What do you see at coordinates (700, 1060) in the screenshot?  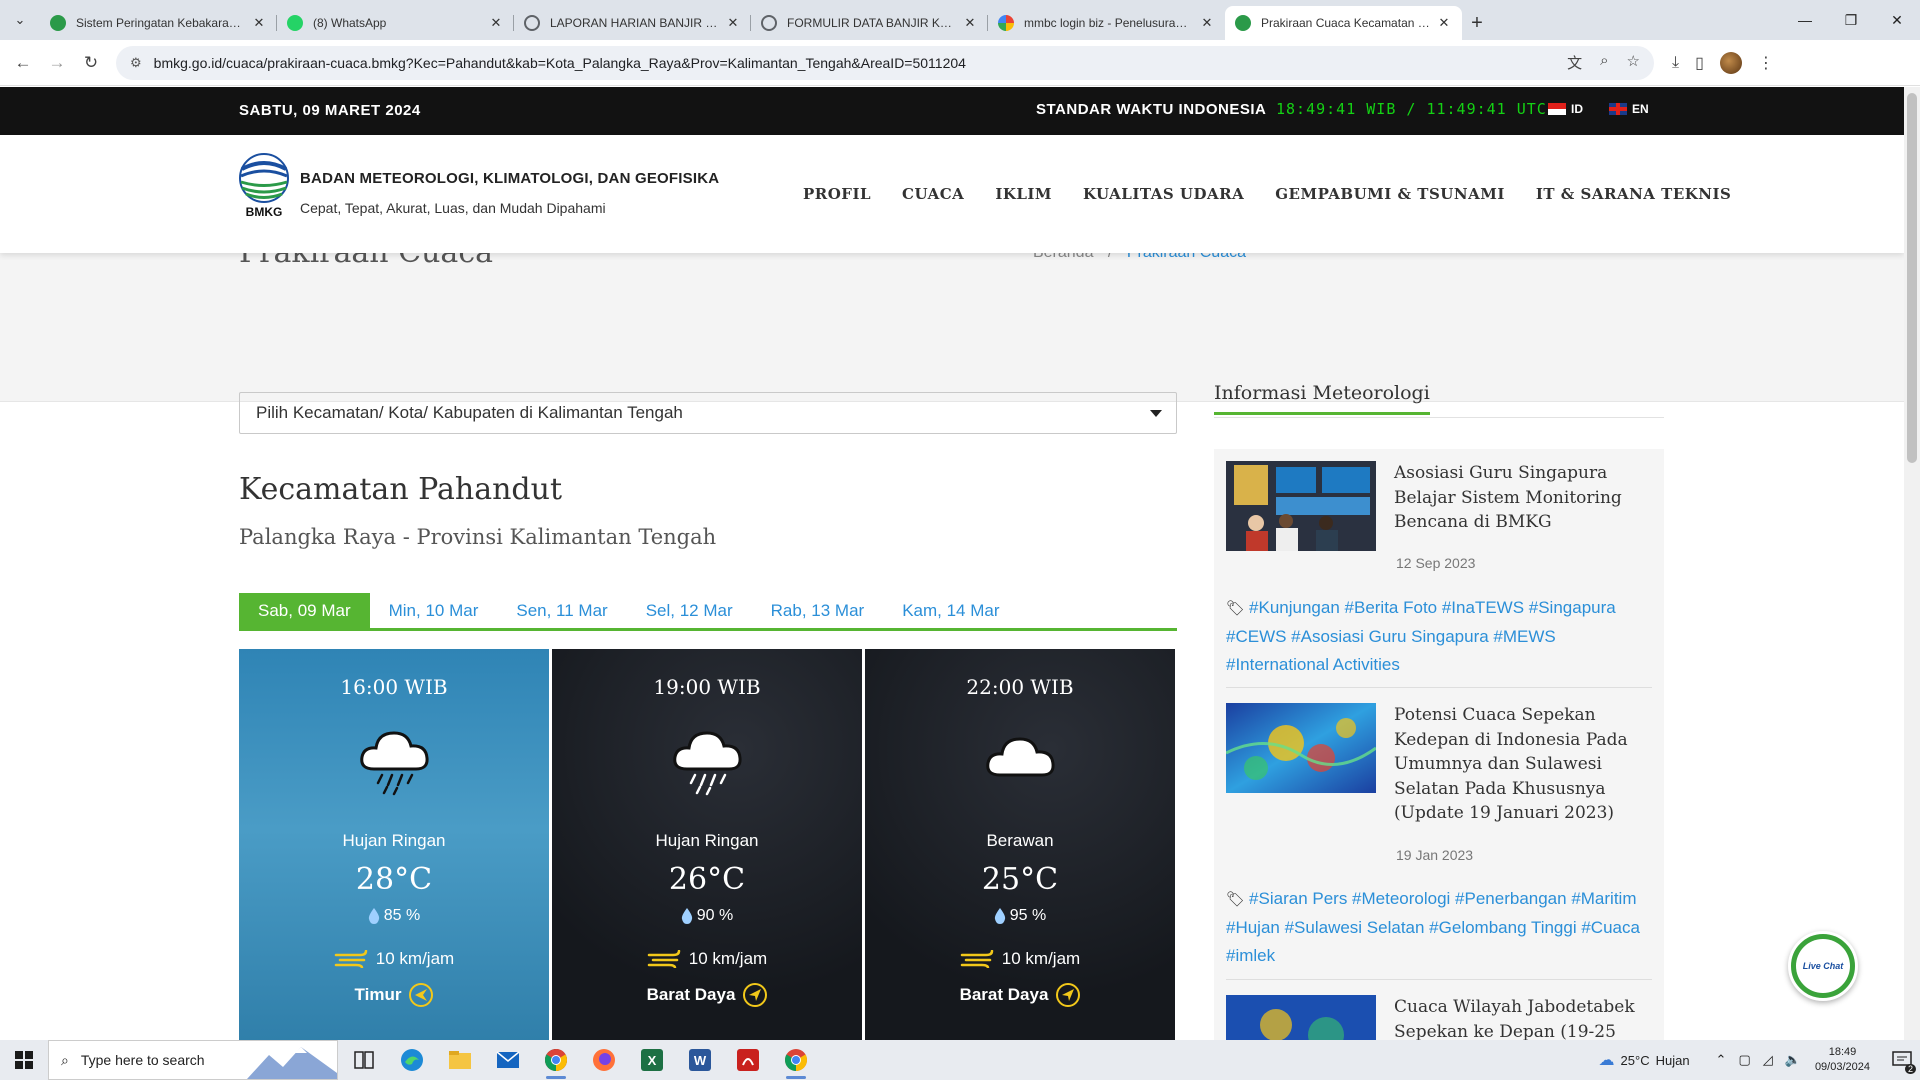 I see `word-icon: W` at bounding box center [700, 1060].